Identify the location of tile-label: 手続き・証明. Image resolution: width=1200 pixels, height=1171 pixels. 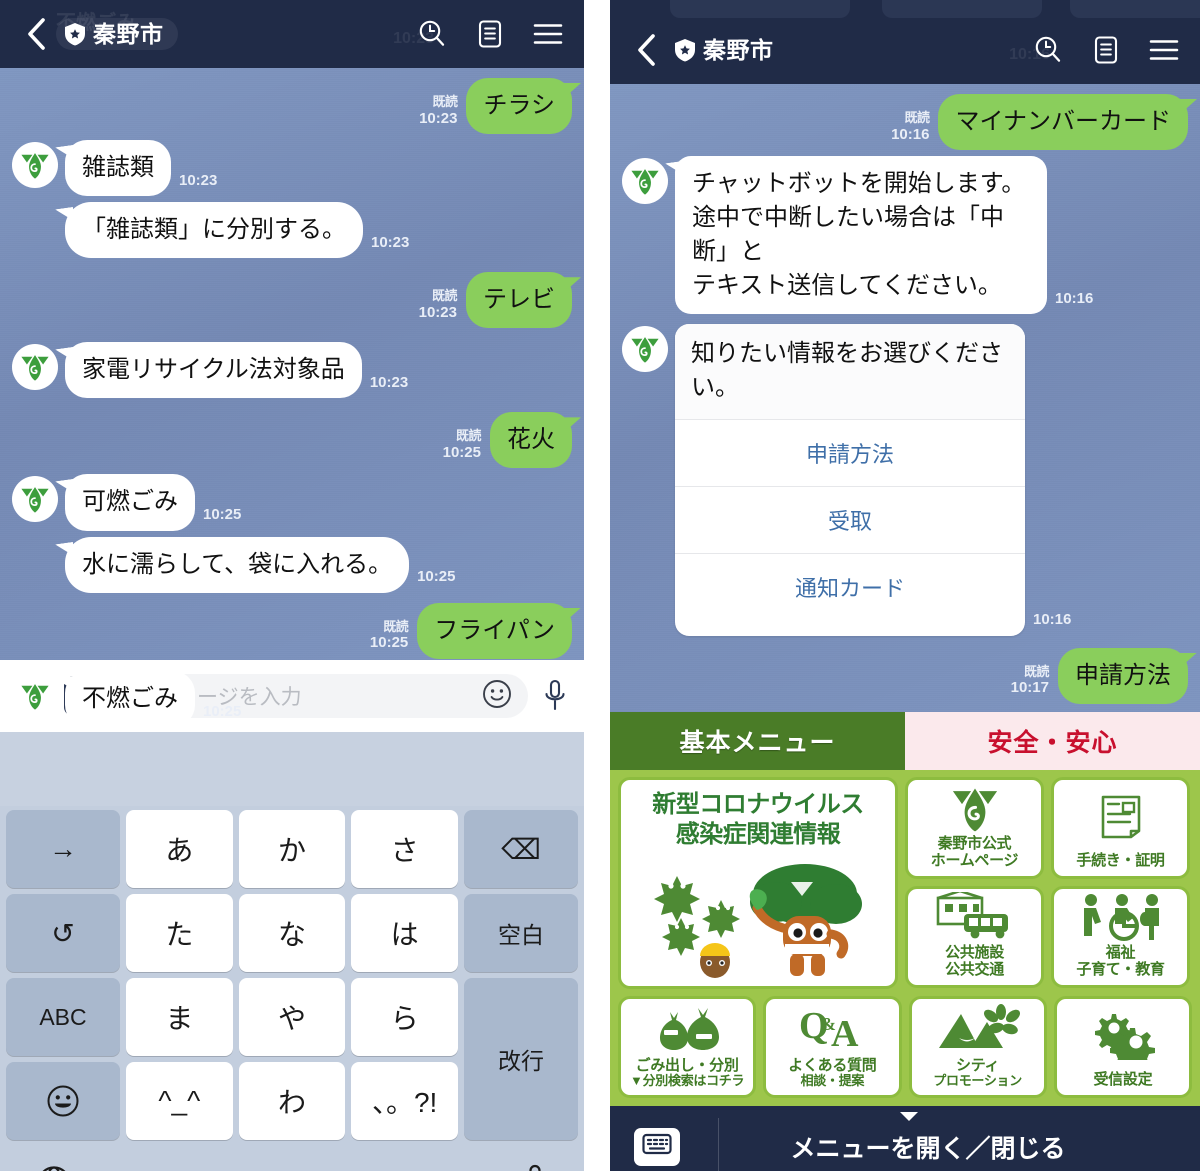
(1120, 864).